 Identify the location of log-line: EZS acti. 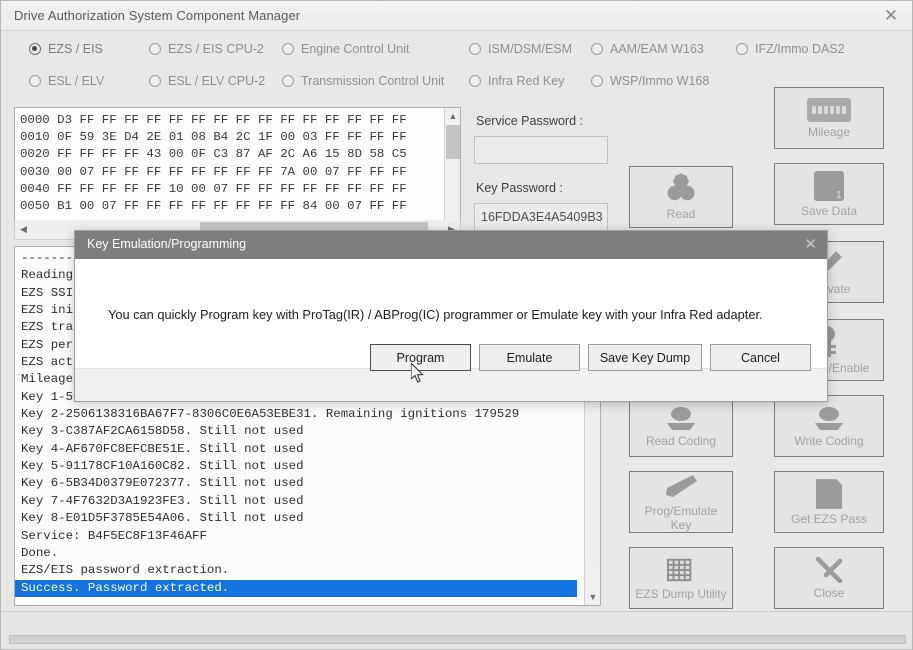
(51, 362).